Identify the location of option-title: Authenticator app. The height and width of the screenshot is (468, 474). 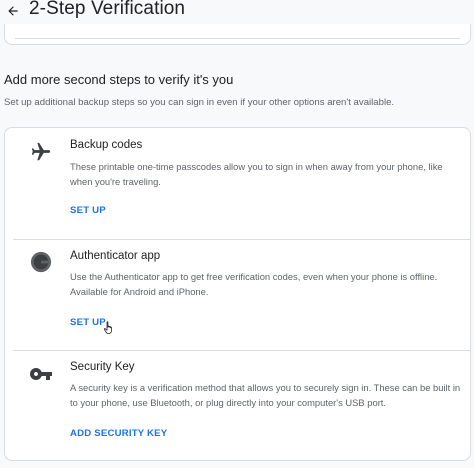
(115, 256).